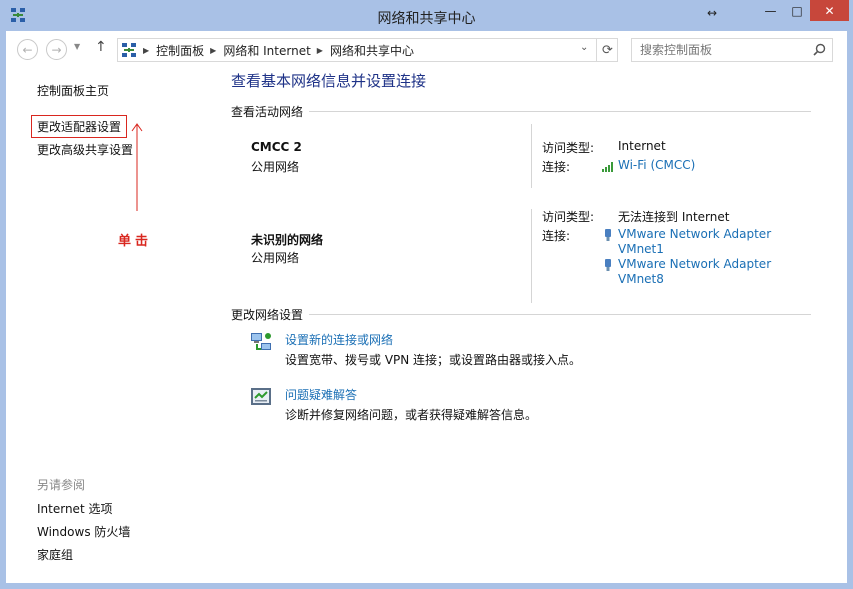  I want to click on new-connection-icon, so click(261, 341).